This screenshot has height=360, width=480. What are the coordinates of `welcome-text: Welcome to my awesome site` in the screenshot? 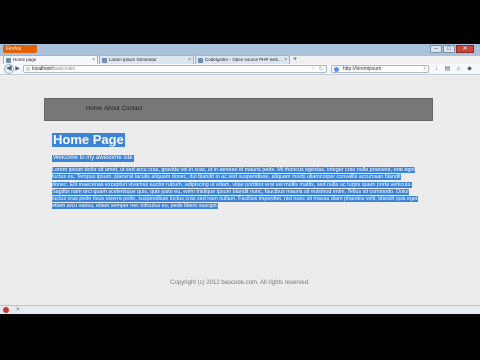 It's located at (93, 158).